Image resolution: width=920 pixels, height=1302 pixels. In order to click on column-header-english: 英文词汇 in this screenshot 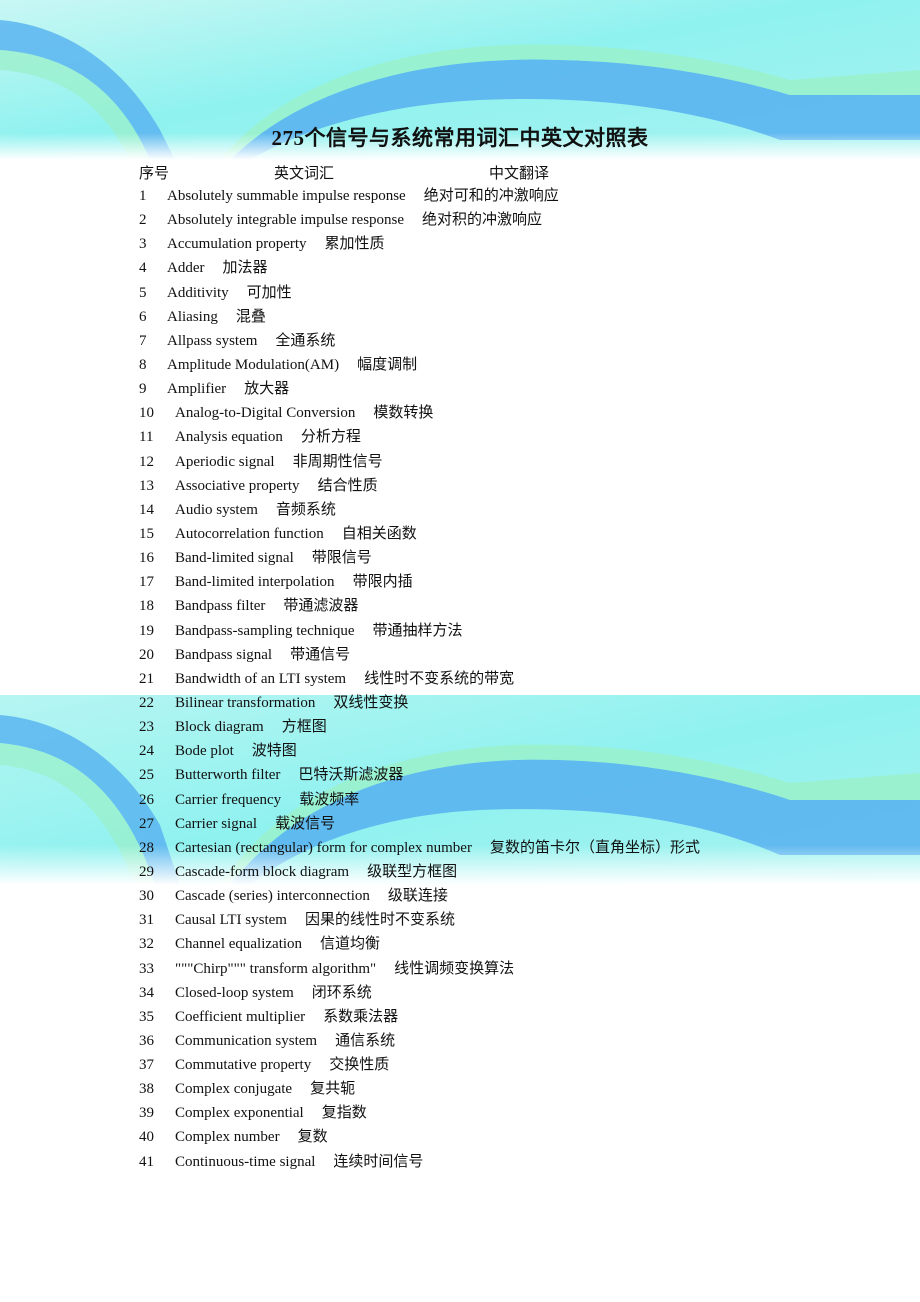, I will do `click(304, 174)`.